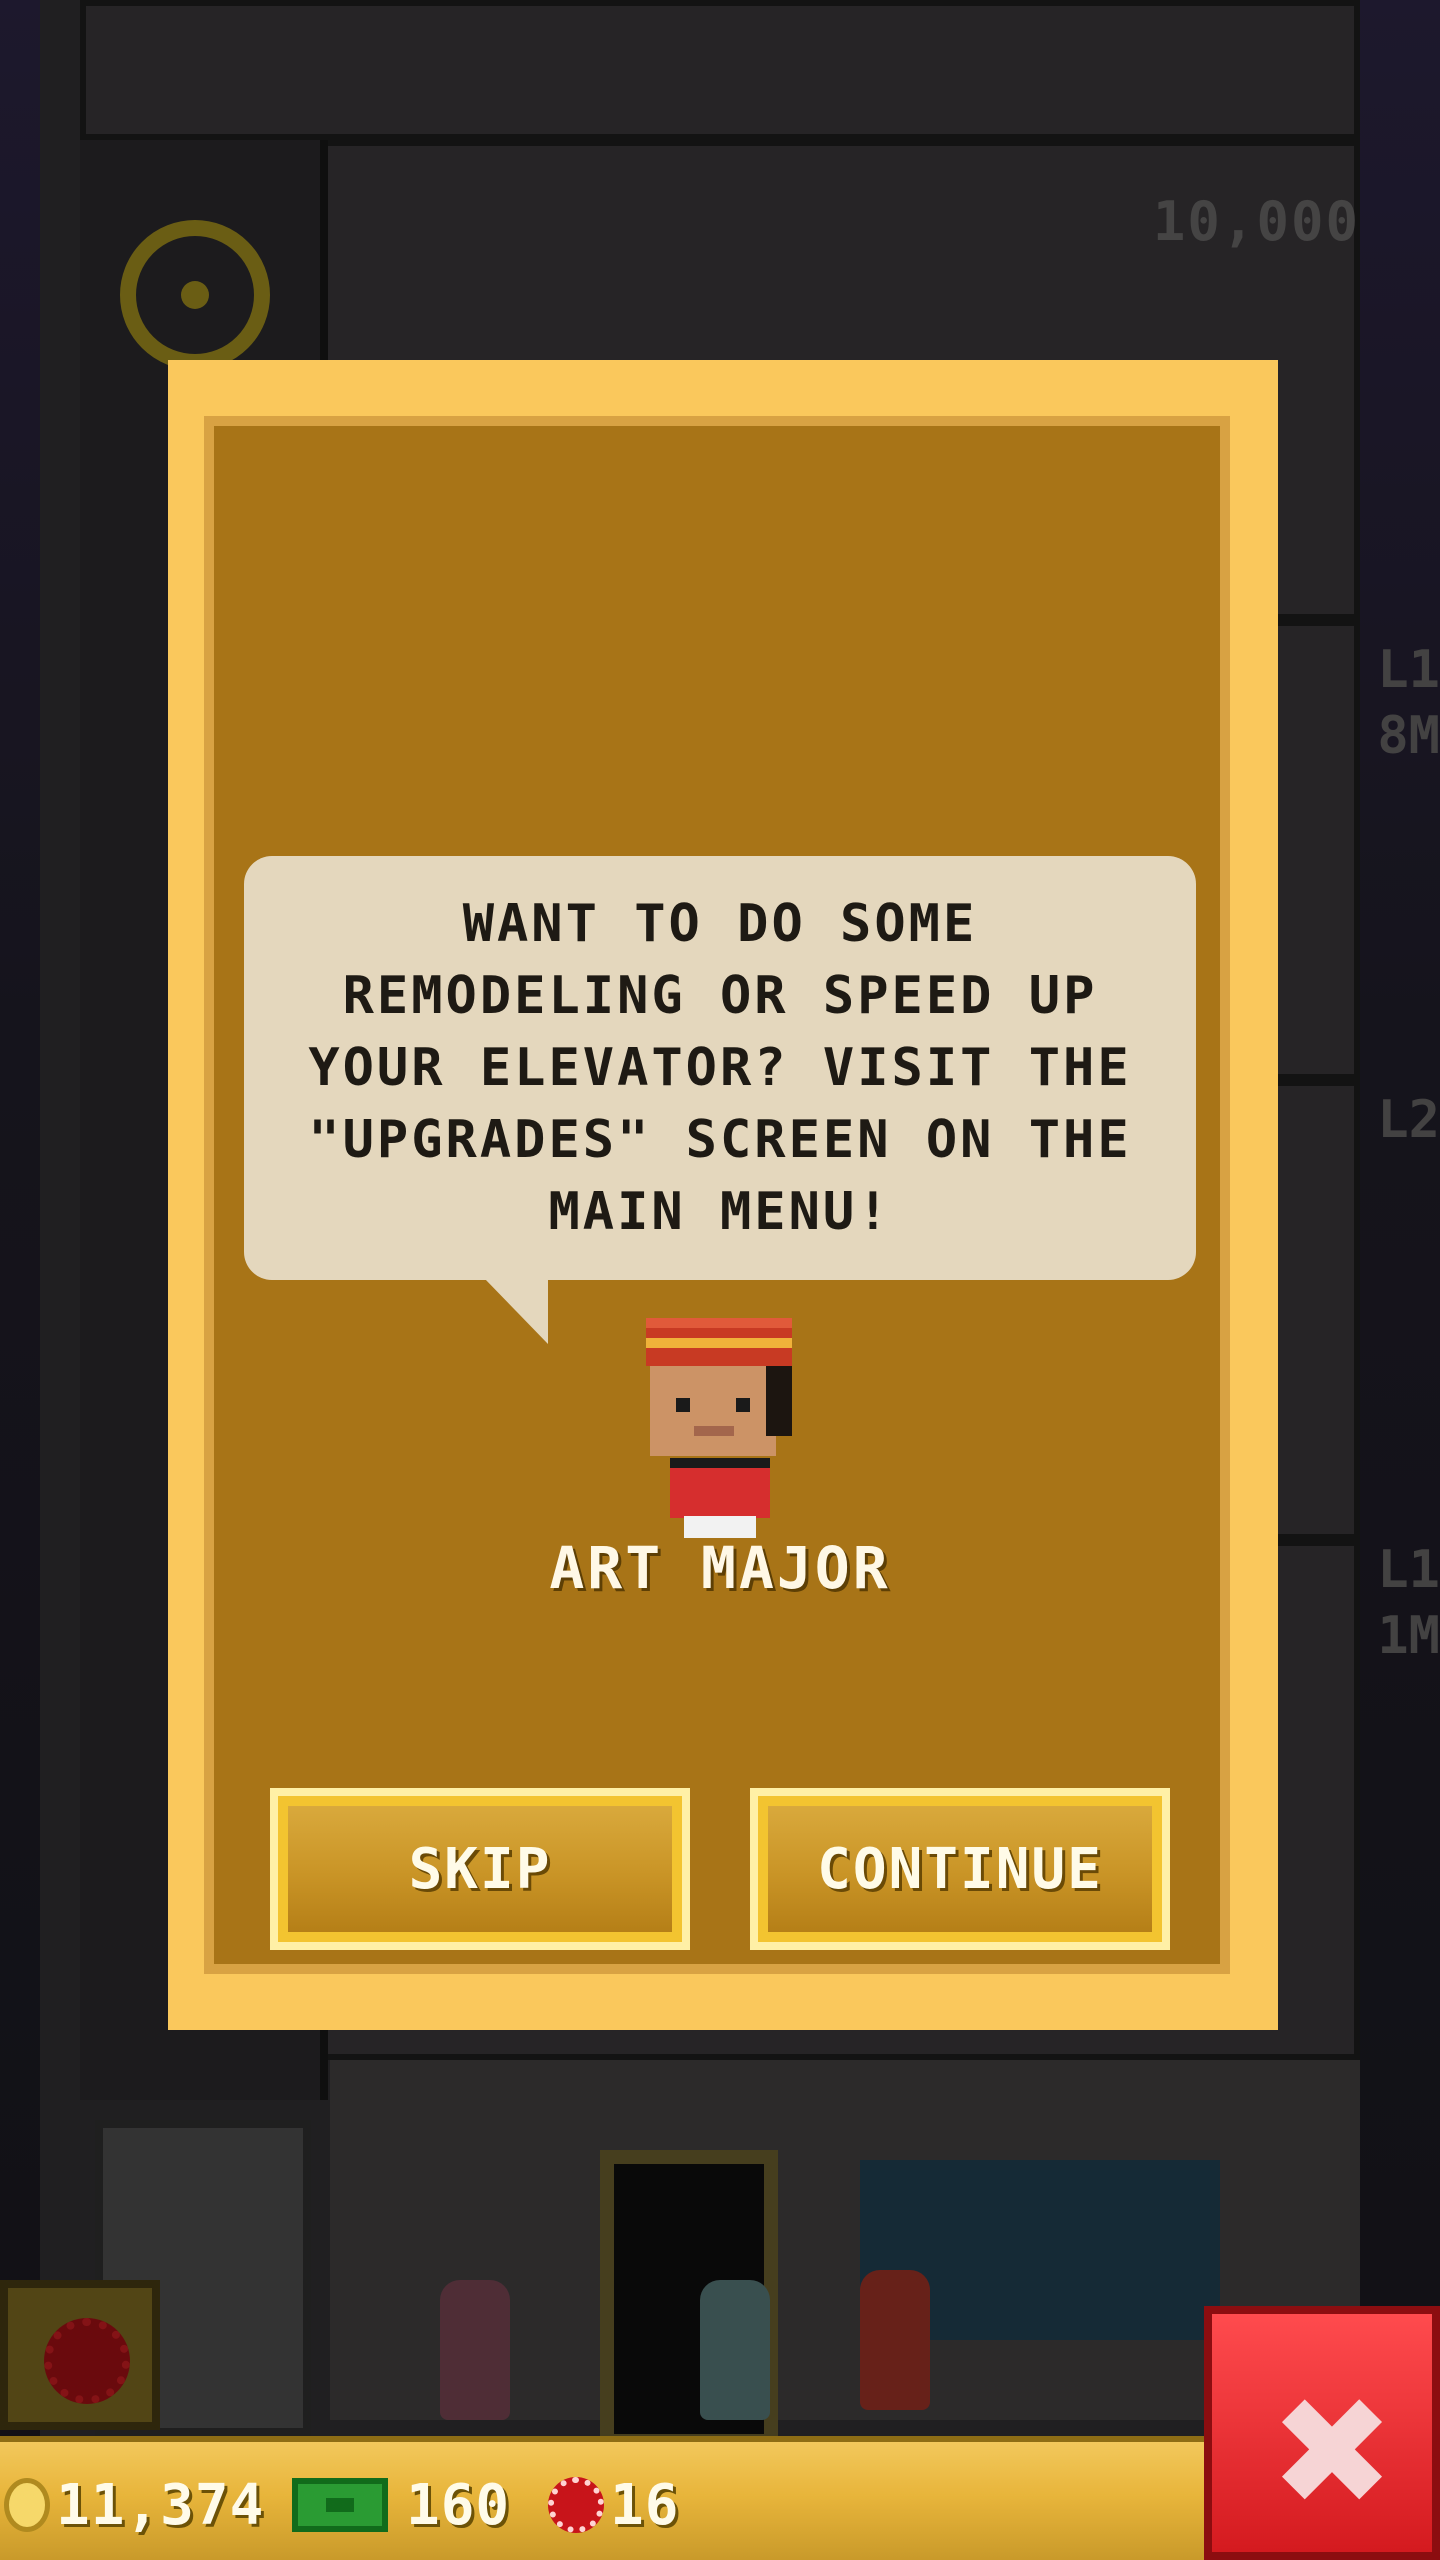 The height and width of the screenshot is (2560, 1440). I want to click on gems-display: 16, so click(613, 2505).